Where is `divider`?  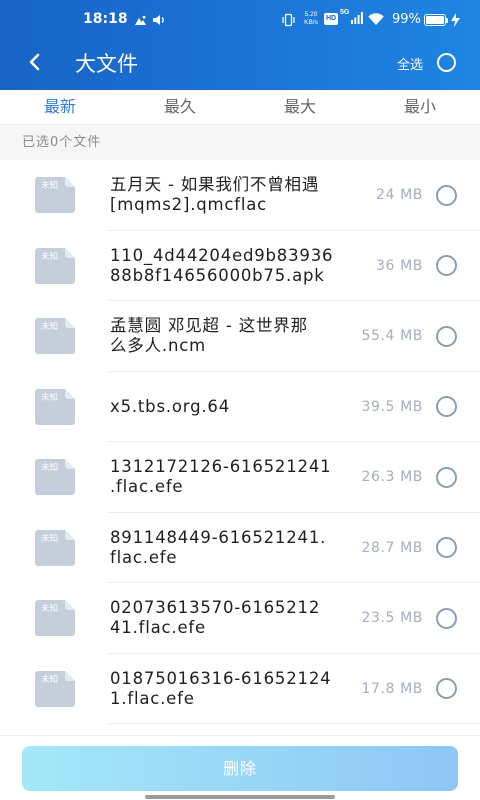
divider is located at coordinates (294, 723).